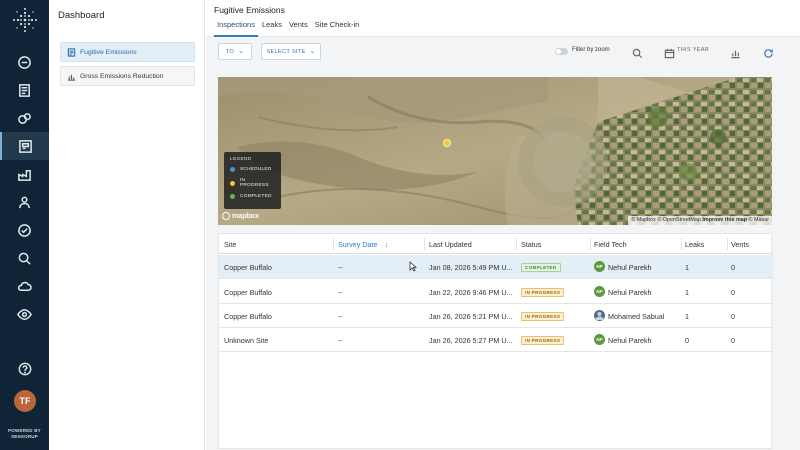 The width and height of the screenshot is (800, 450). I want to click on column-header-leaks: Leaks, so click(694, 244).